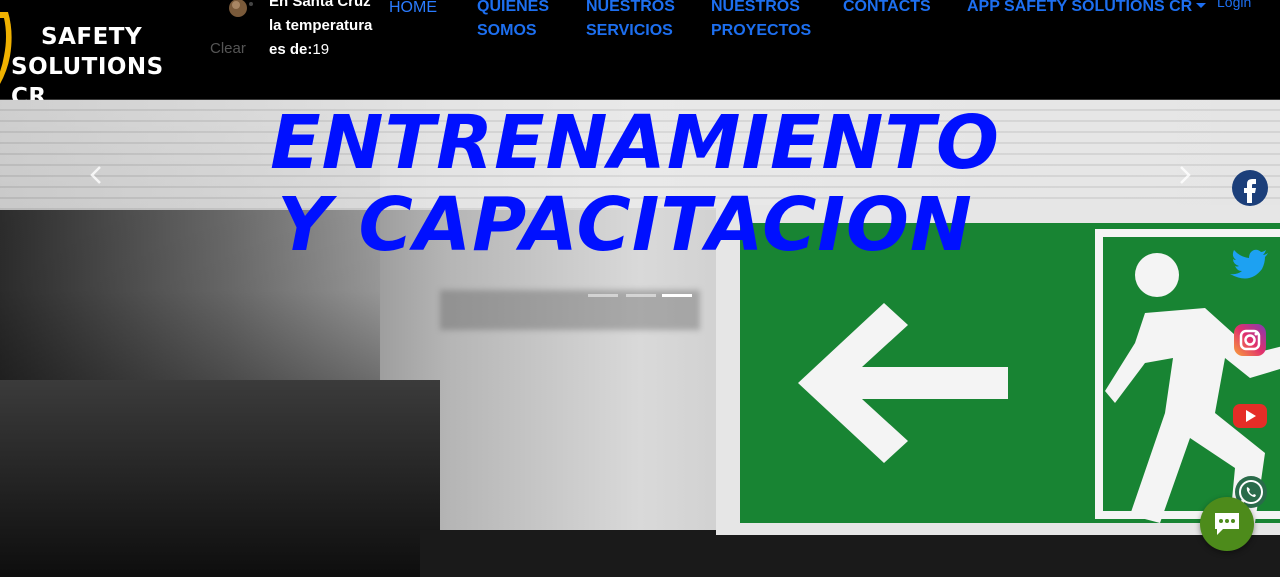 The height and width of the screenshot is (577, 1280). What do you see at coordinates (413, 10) in the screenshot?
I see `nav-home: HOME` at bounding box center [413, 10].